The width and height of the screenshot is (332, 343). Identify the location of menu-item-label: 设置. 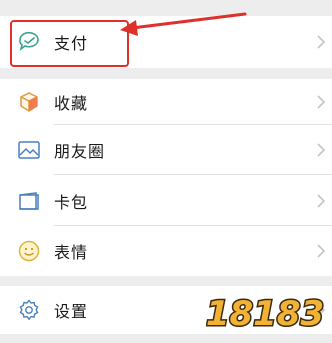
(71, 311).